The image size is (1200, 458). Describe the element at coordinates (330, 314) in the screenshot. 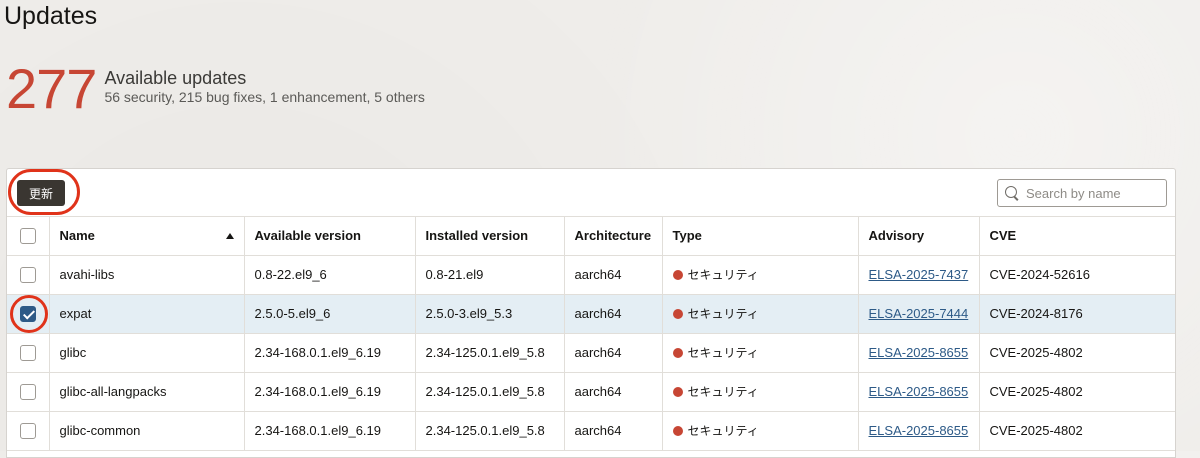

I see `available-version: 2.5.0-5.el9_6` at that location.